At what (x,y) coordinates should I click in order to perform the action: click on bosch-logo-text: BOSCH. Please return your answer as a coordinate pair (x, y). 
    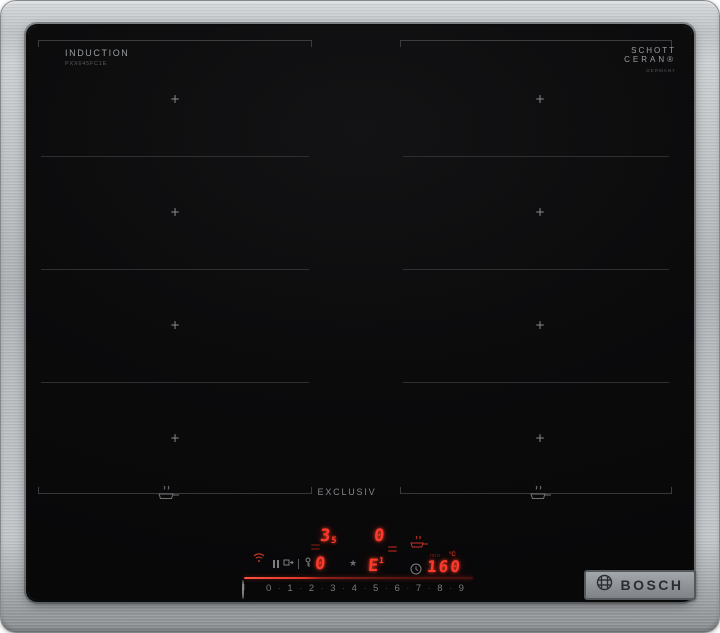
    Looking at the image, I should click on (652, 585).